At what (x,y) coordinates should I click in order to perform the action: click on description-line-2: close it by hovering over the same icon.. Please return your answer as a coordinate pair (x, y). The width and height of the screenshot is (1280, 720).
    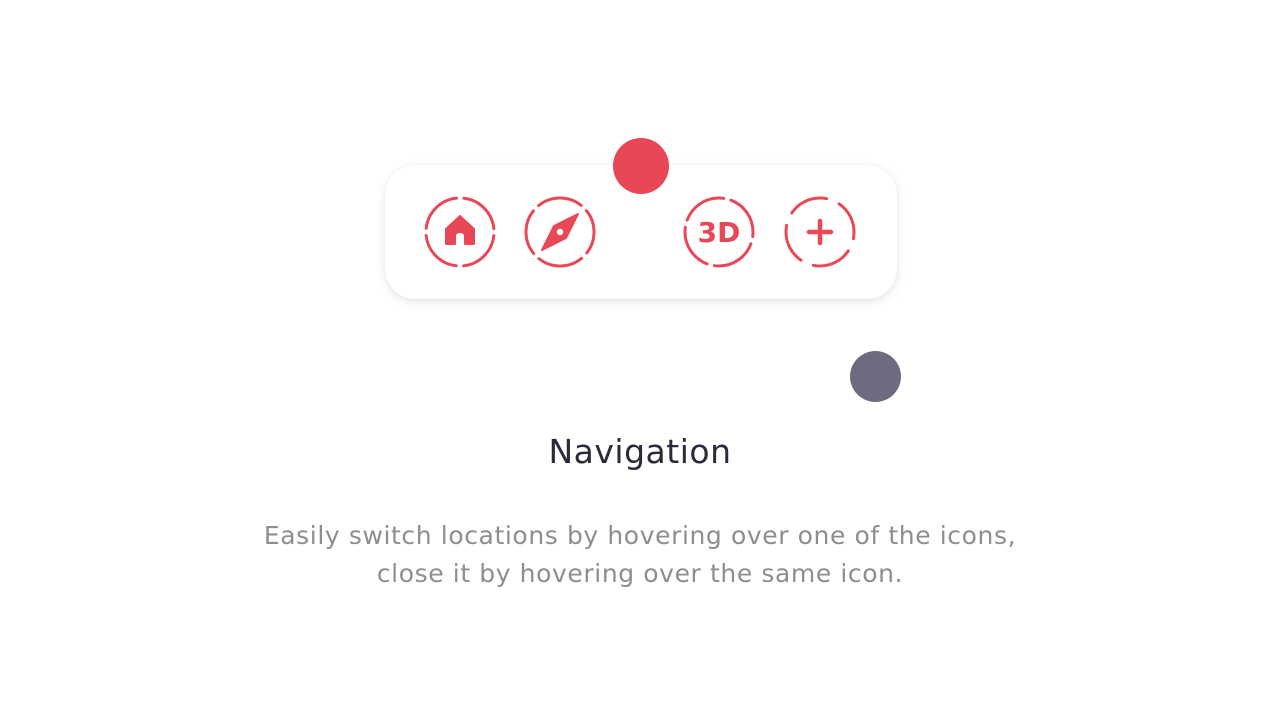
    Looking at the image, I should click on (640, 573).